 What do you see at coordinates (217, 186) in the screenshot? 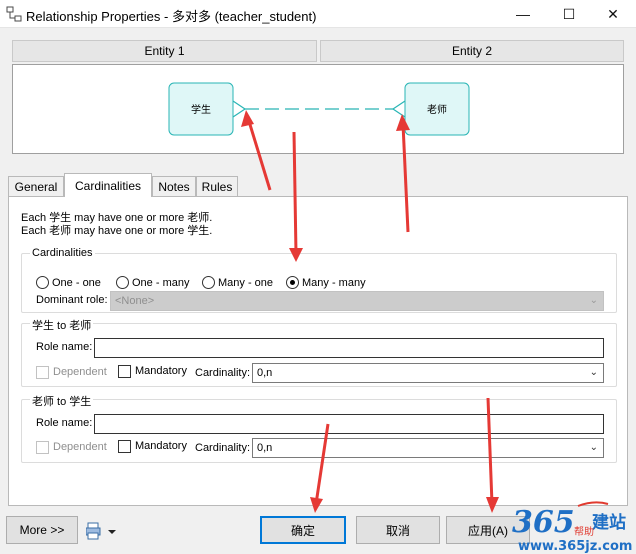
I see `tab-rules: Rules` at bounding box center [217, 186].